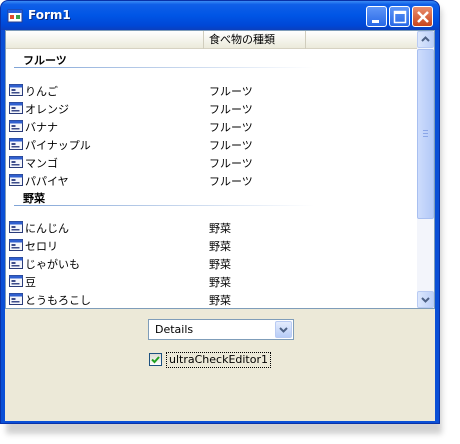 The height and width of the screenshot is (444, 460). I want to click on item-name: パパイヤ, so click(47, 181).